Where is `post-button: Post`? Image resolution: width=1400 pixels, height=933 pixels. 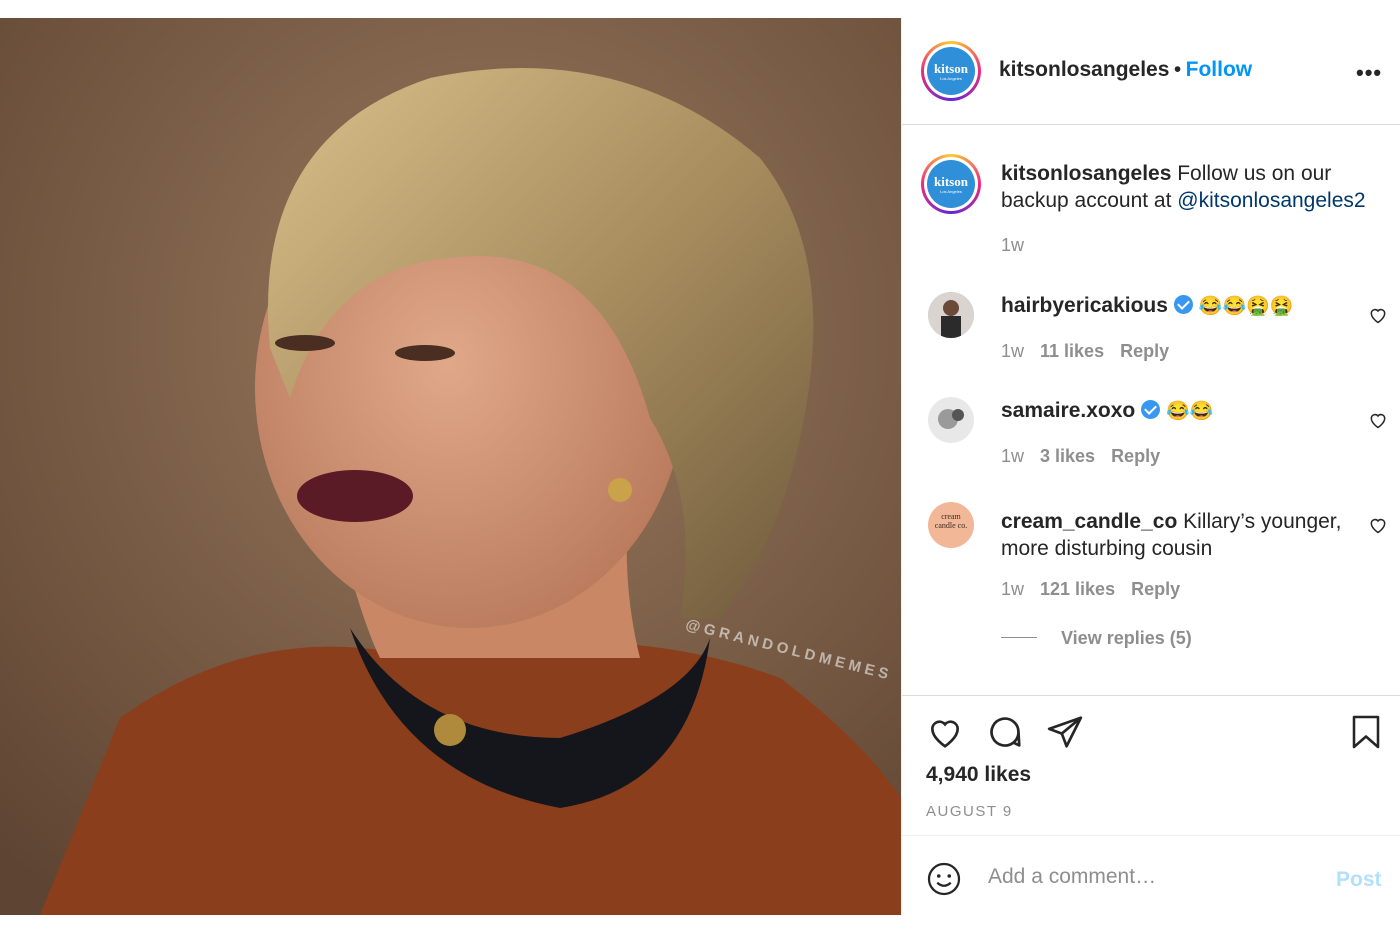 post-button: Post is located at coordinates (1359, 880).